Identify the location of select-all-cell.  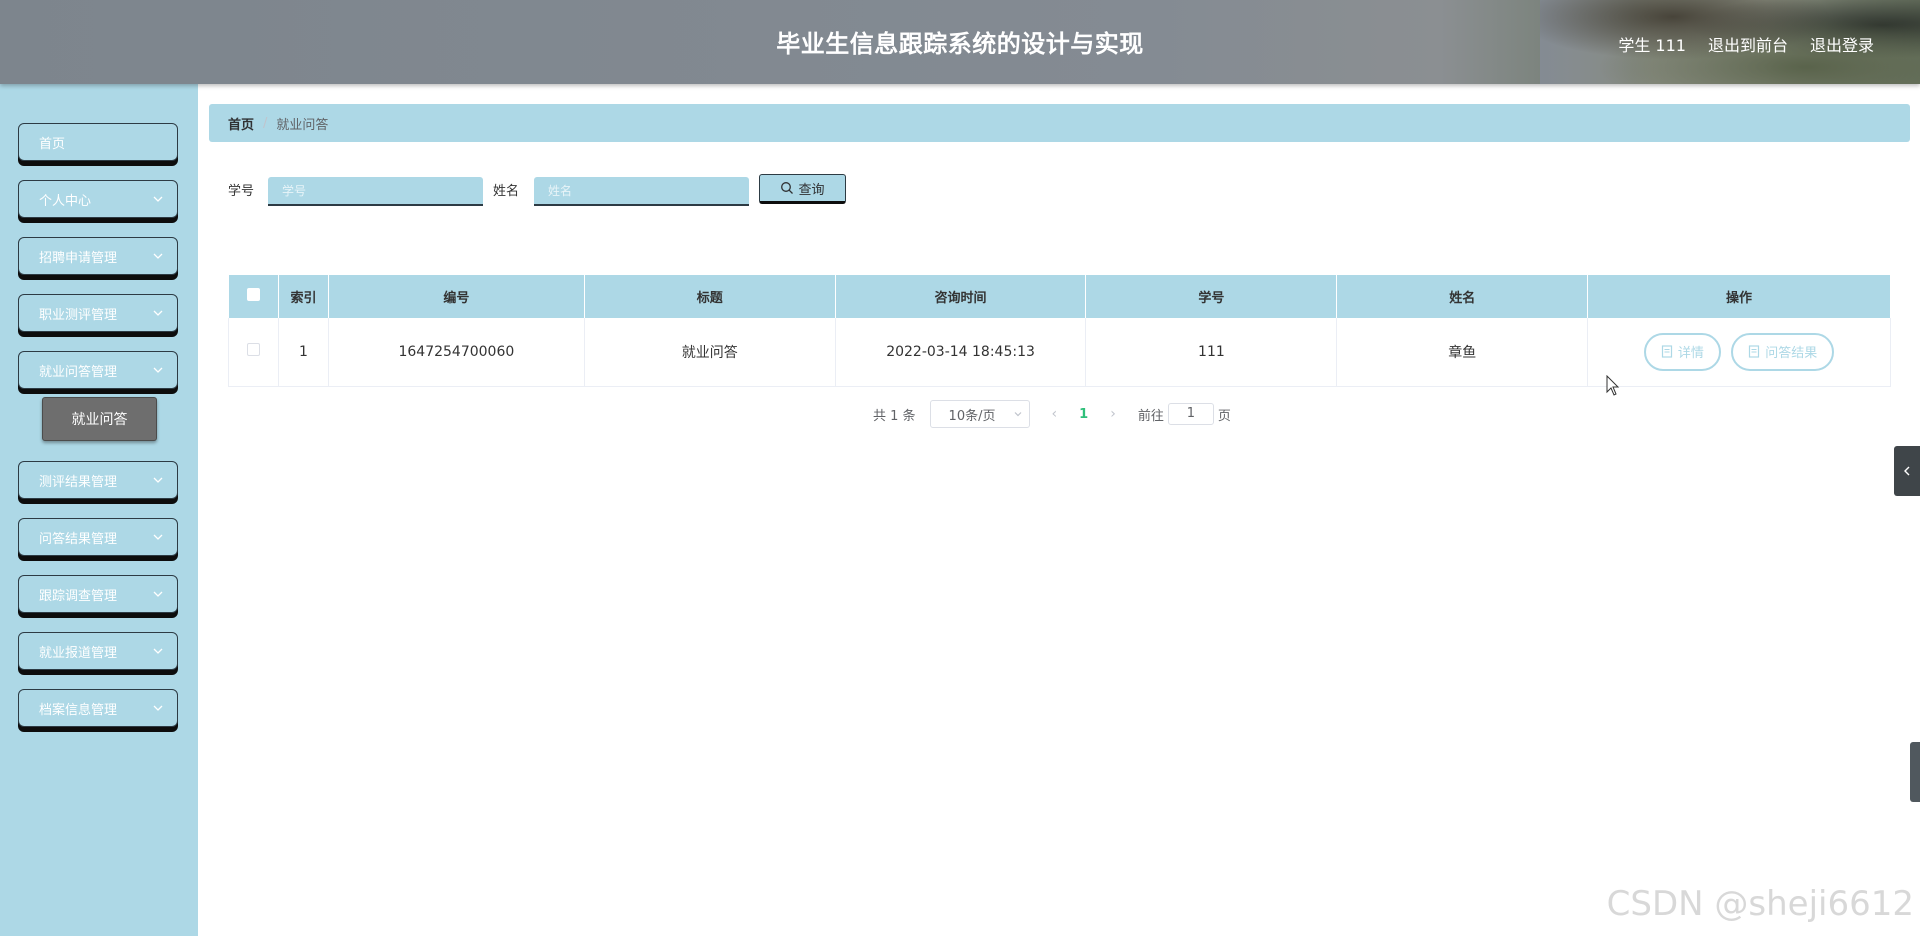
(253, 296).